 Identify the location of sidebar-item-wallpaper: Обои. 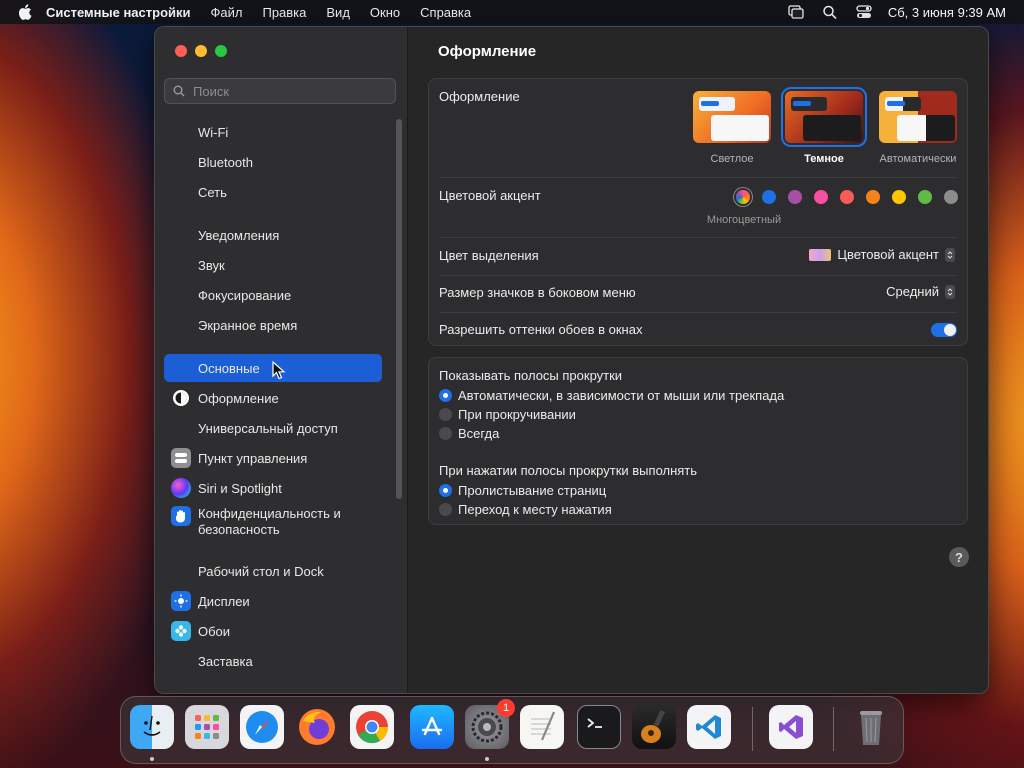
(273, 631).